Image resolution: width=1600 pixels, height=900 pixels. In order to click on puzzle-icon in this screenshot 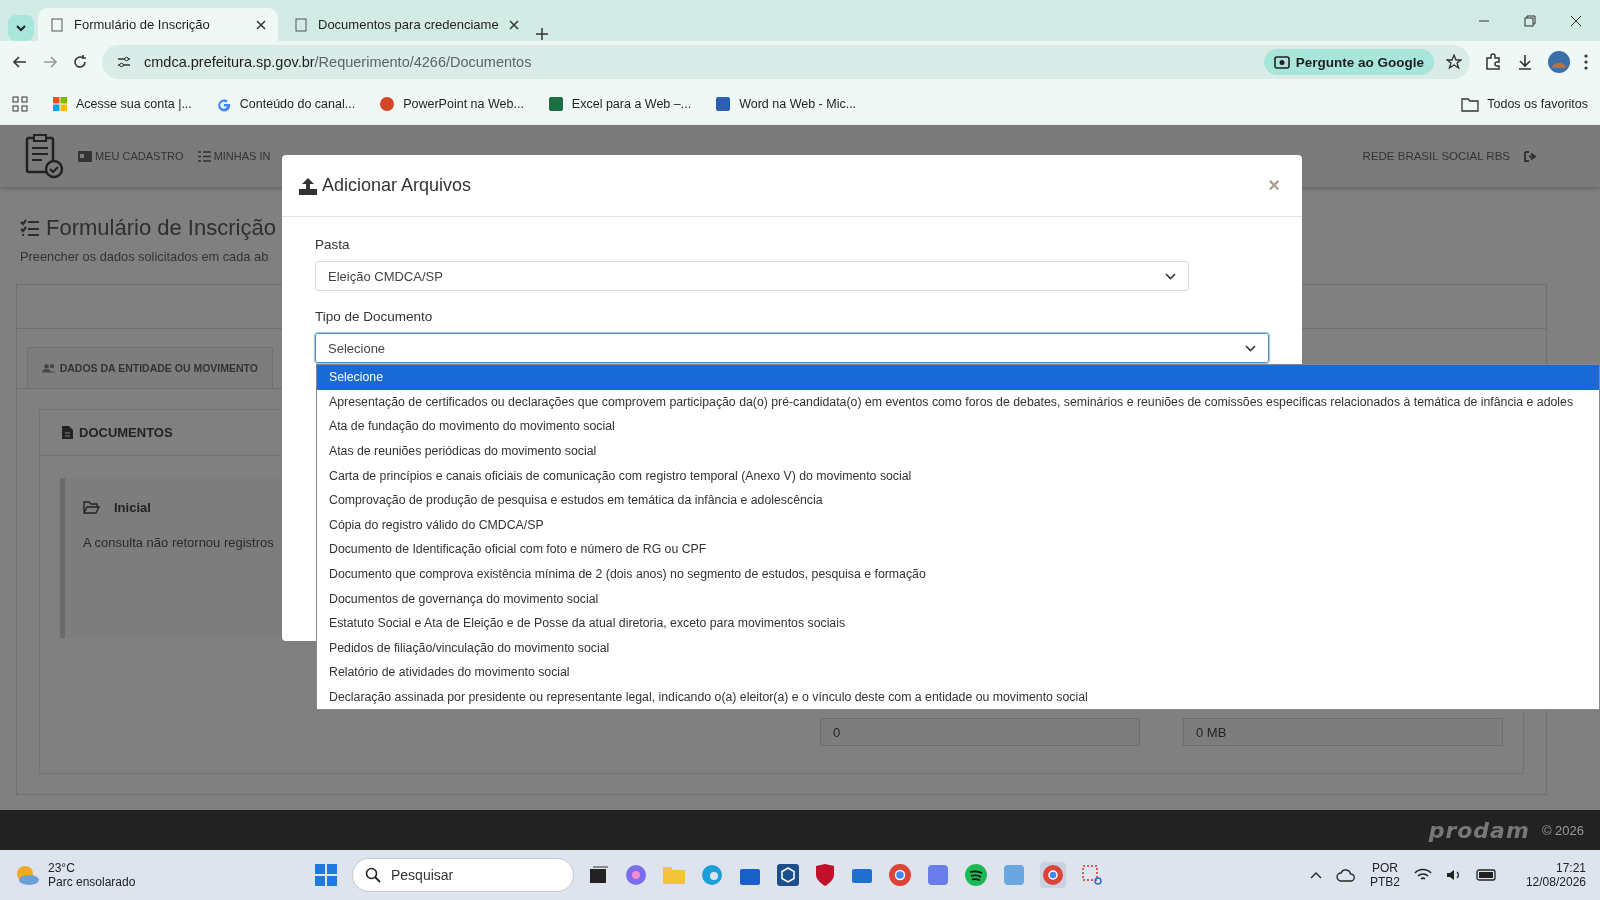, I will do `click(1493, 62)`.